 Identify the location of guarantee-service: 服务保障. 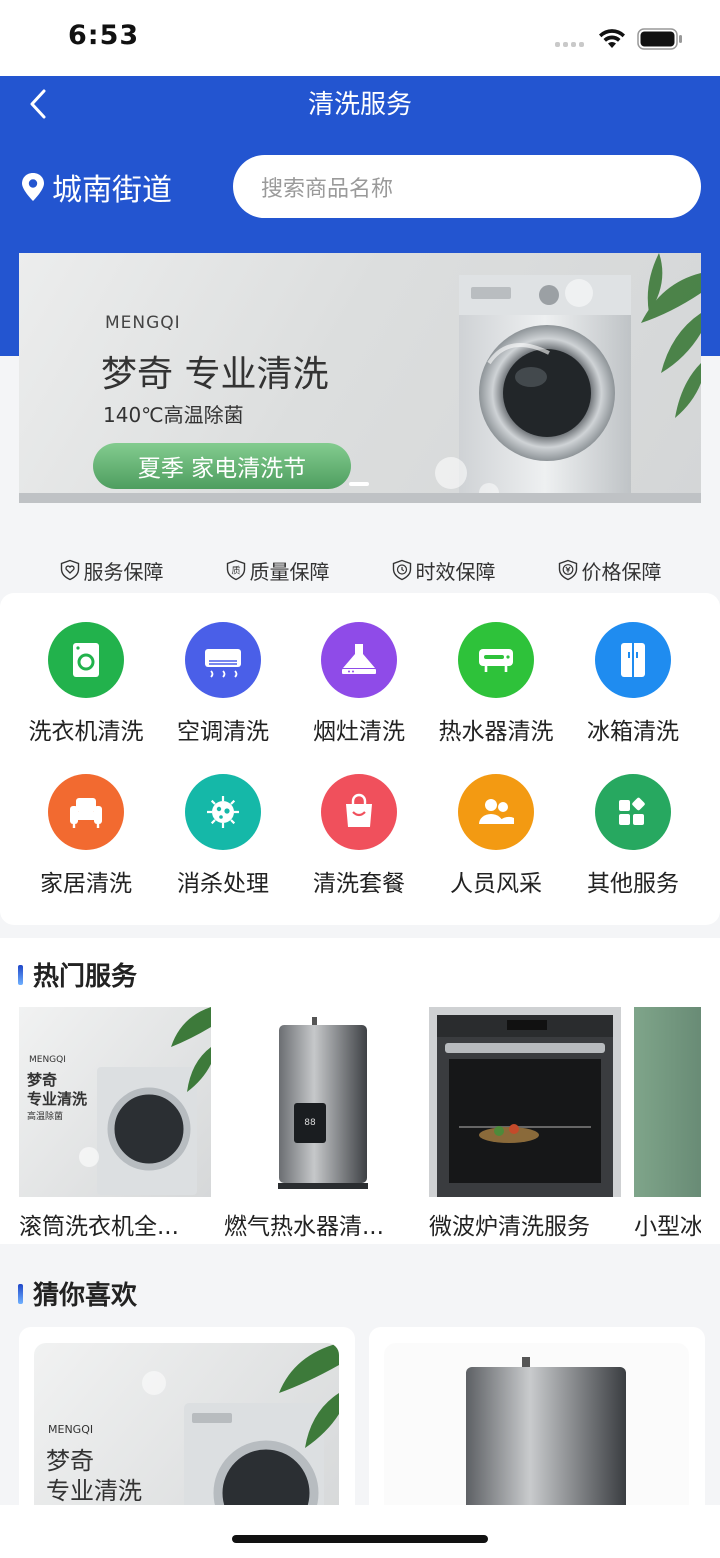
(111, 570).